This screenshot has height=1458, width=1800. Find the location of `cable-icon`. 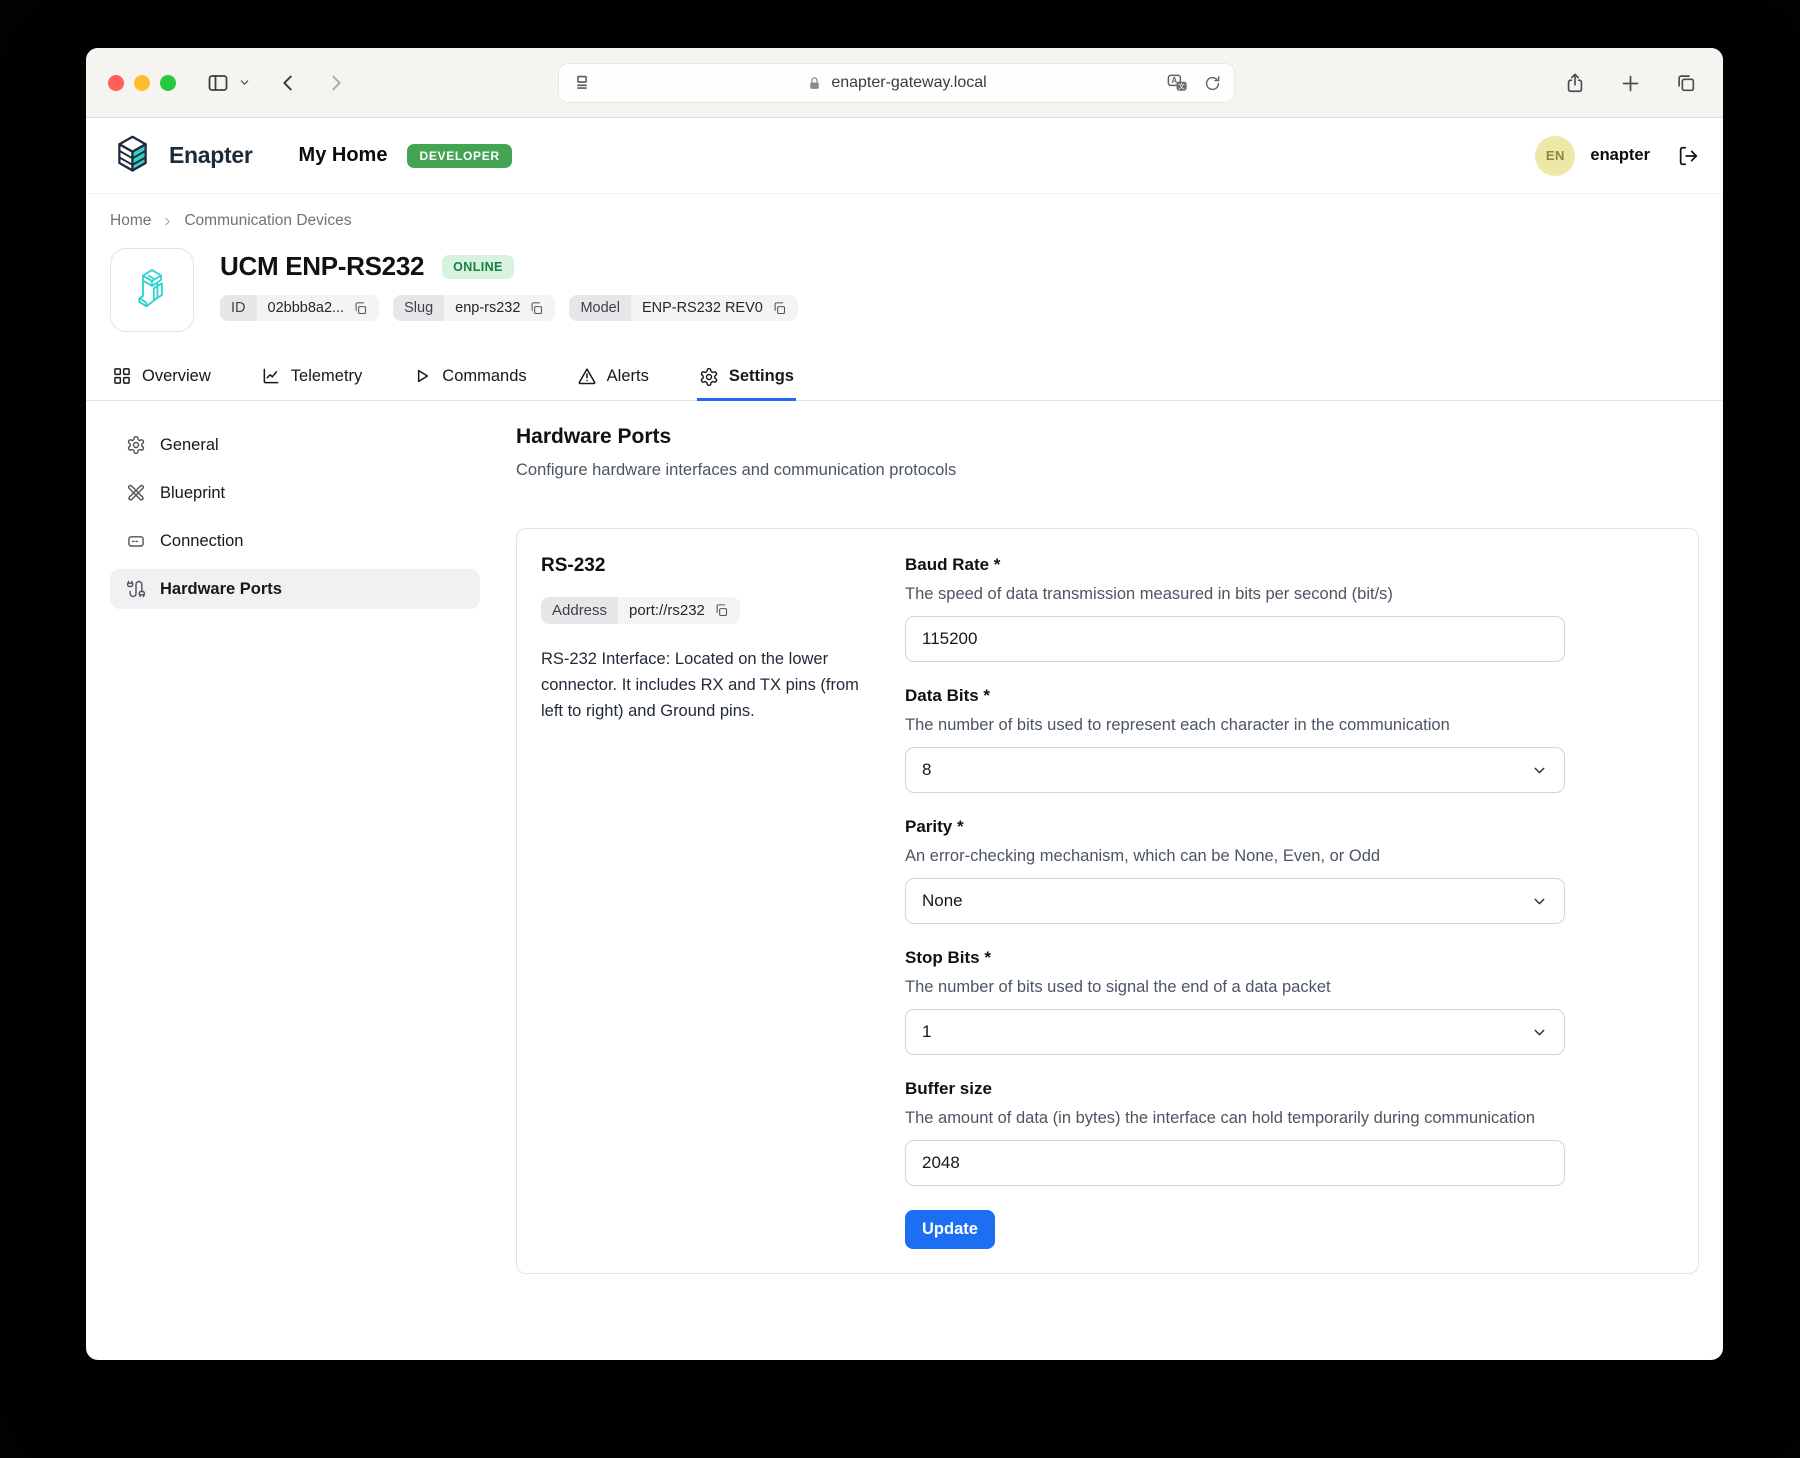

cable-icon is located at coordinates (136, 589).